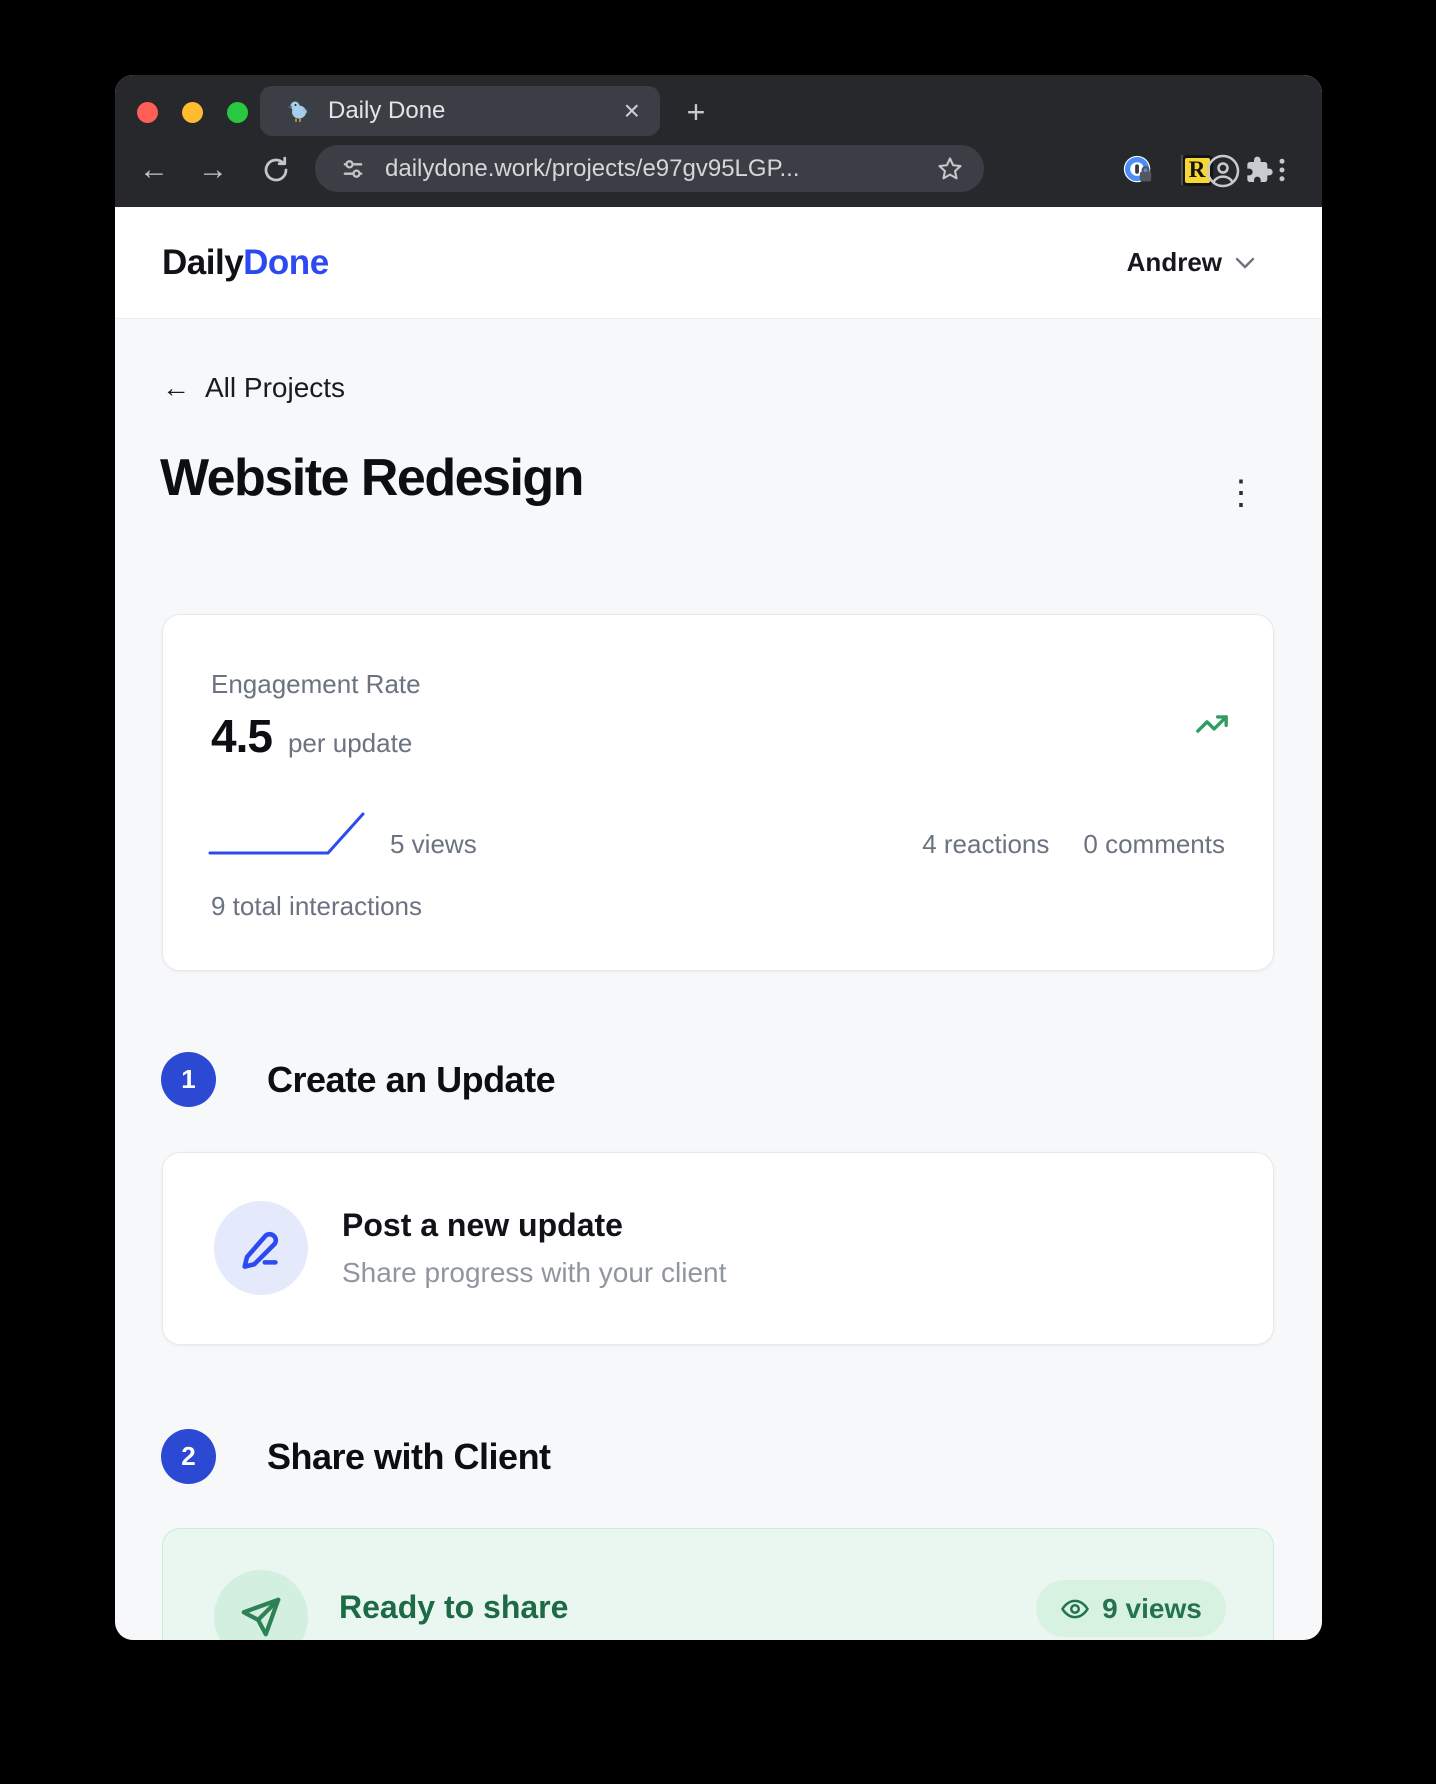 The width and height of the screenshot is (1436, 1784). I want to click on left-arrow-icon: ←, so click(176, 387).